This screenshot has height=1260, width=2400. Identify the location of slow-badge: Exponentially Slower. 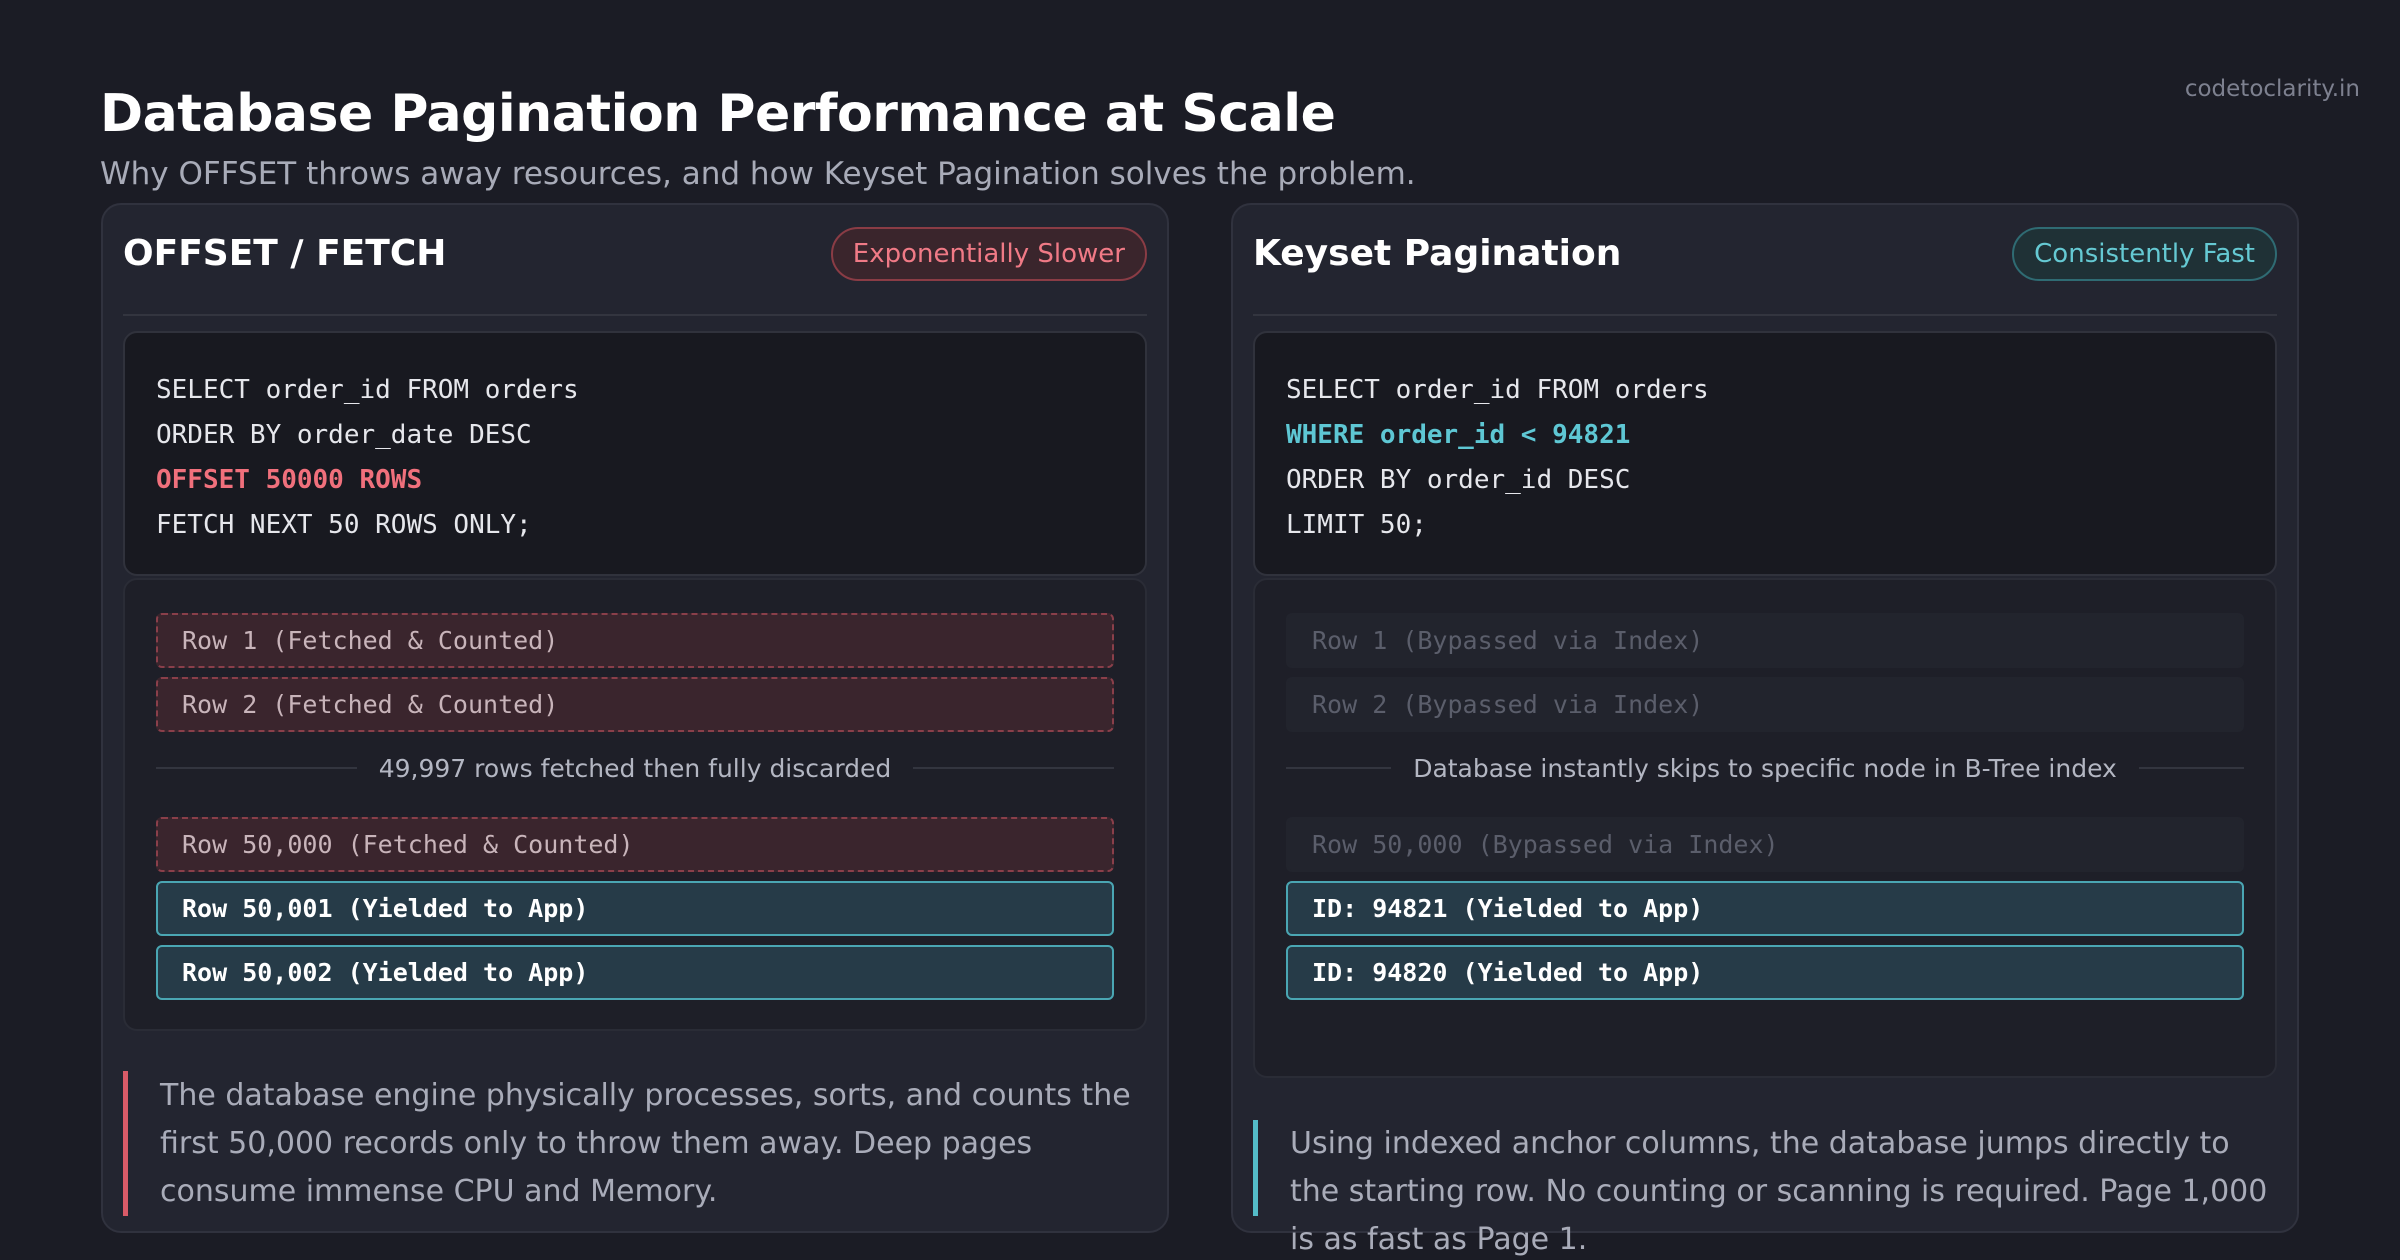
(988, 254).